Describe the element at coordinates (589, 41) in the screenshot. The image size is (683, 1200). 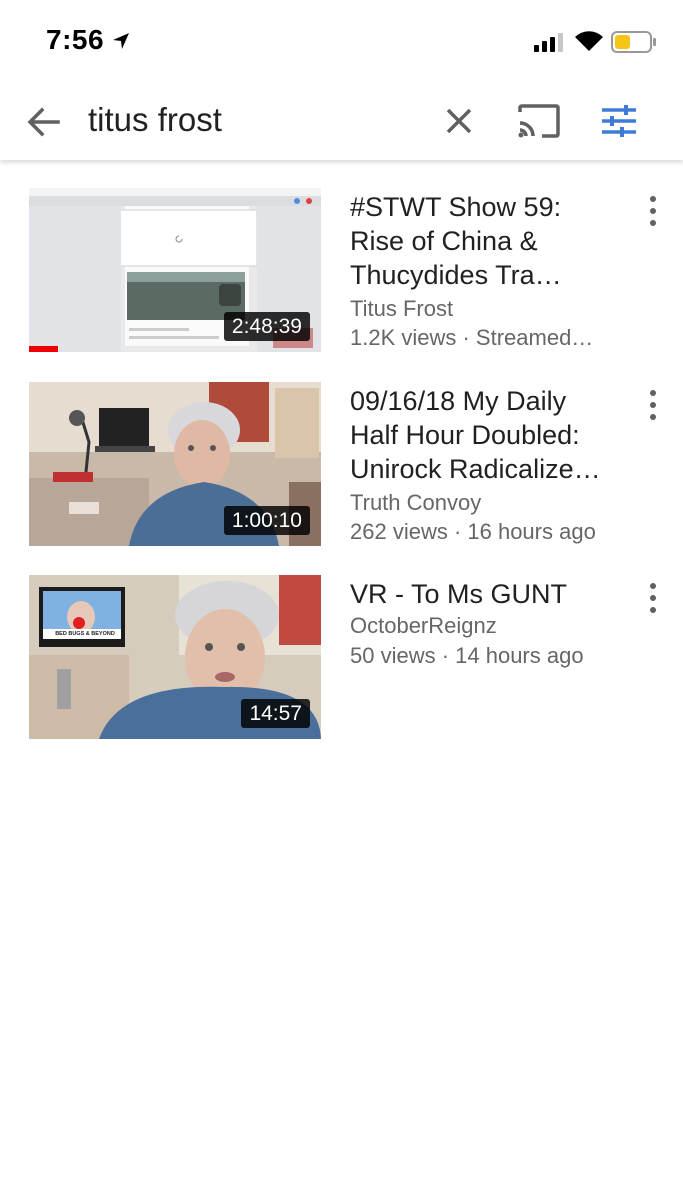
I see `wifi-icon` at that location.